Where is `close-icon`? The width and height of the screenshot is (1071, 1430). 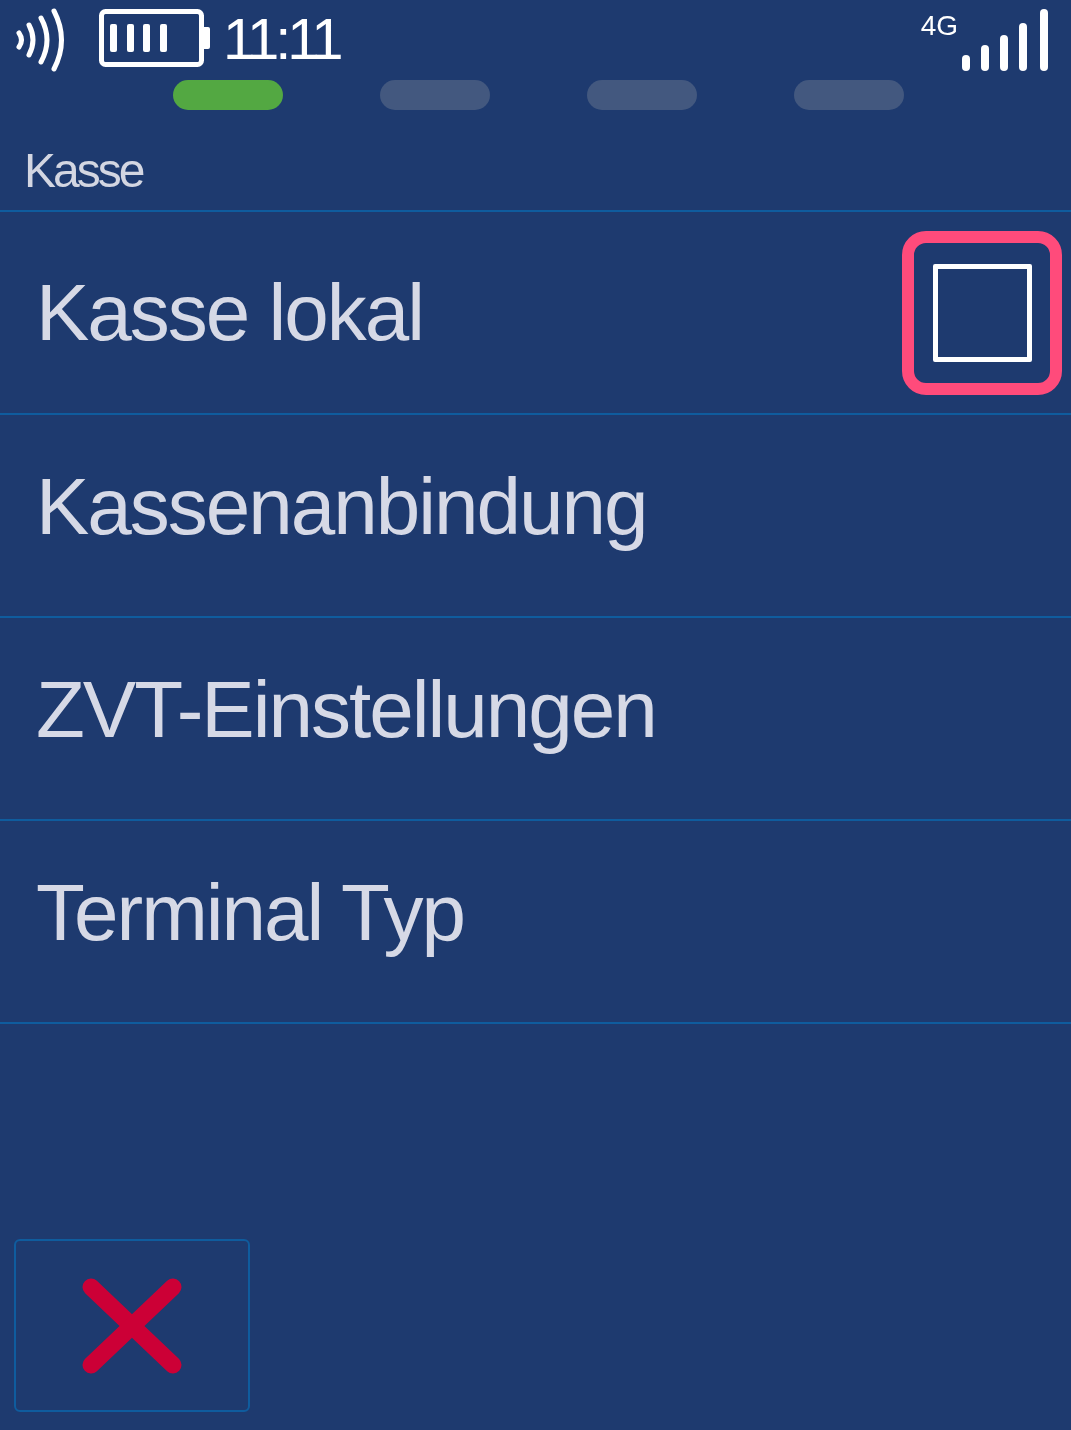
close-icon is located at coordinates (132, 1325).